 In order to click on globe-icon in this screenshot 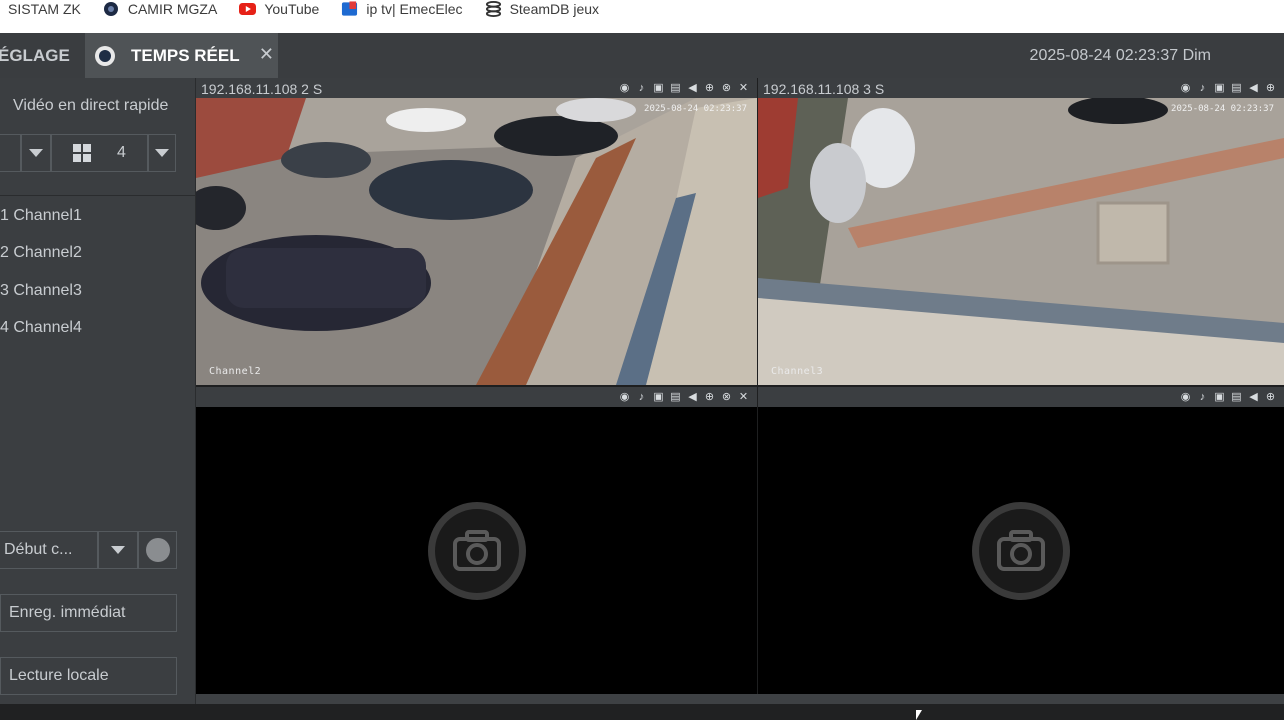, I will do `click(111, 8)`.